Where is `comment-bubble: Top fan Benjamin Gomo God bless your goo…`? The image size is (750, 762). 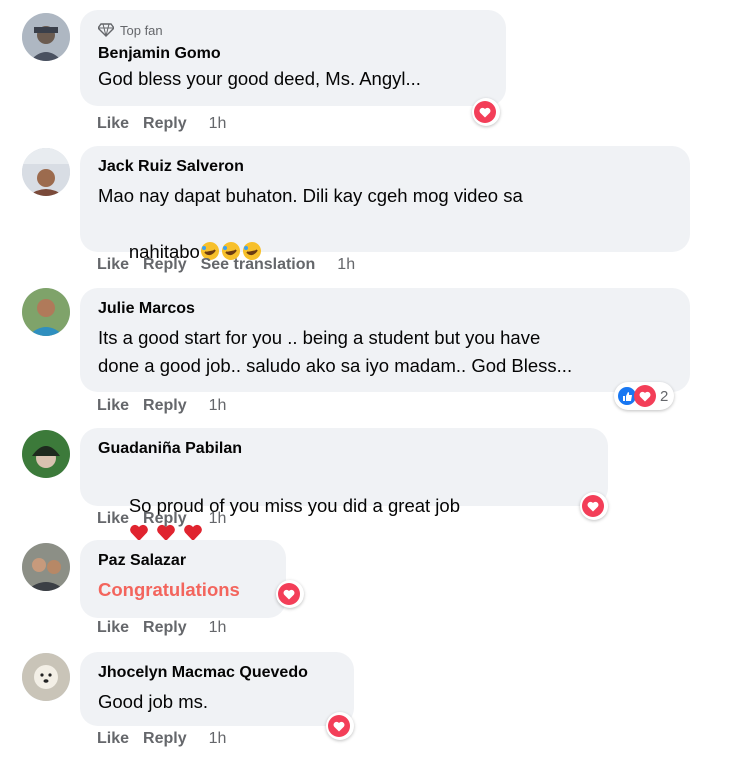
comment-bubble: Top fan Benjamin Gomo God bless your goo… is located at coordinates (293, 58).